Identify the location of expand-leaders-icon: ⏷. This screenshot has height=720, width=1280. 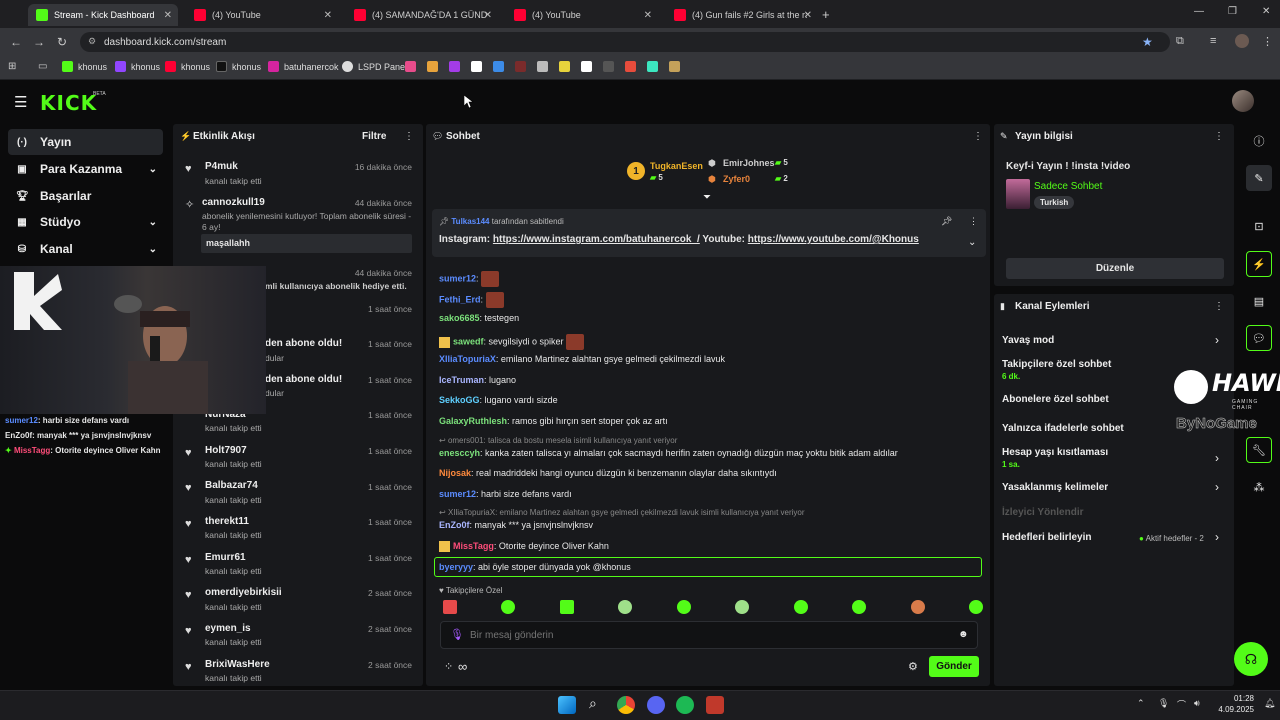
(707, 197).